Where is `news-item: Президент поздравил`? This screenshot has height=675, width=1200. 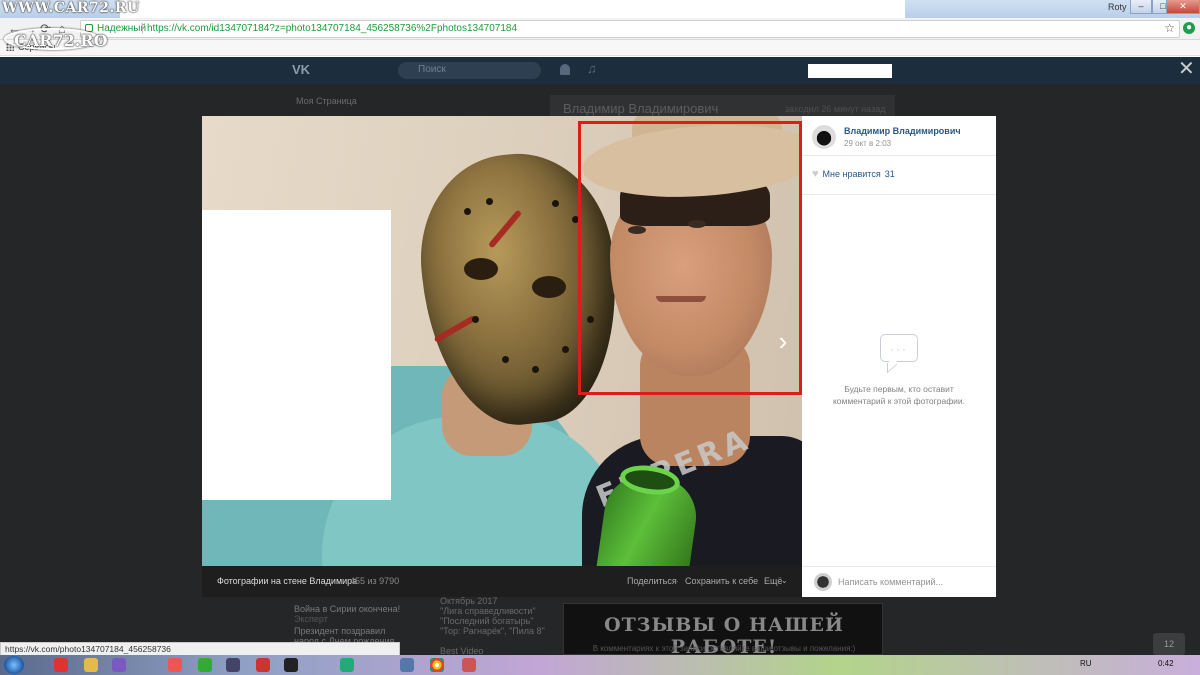
news-item: Президент поздравил is located at coordinates (340, 631).